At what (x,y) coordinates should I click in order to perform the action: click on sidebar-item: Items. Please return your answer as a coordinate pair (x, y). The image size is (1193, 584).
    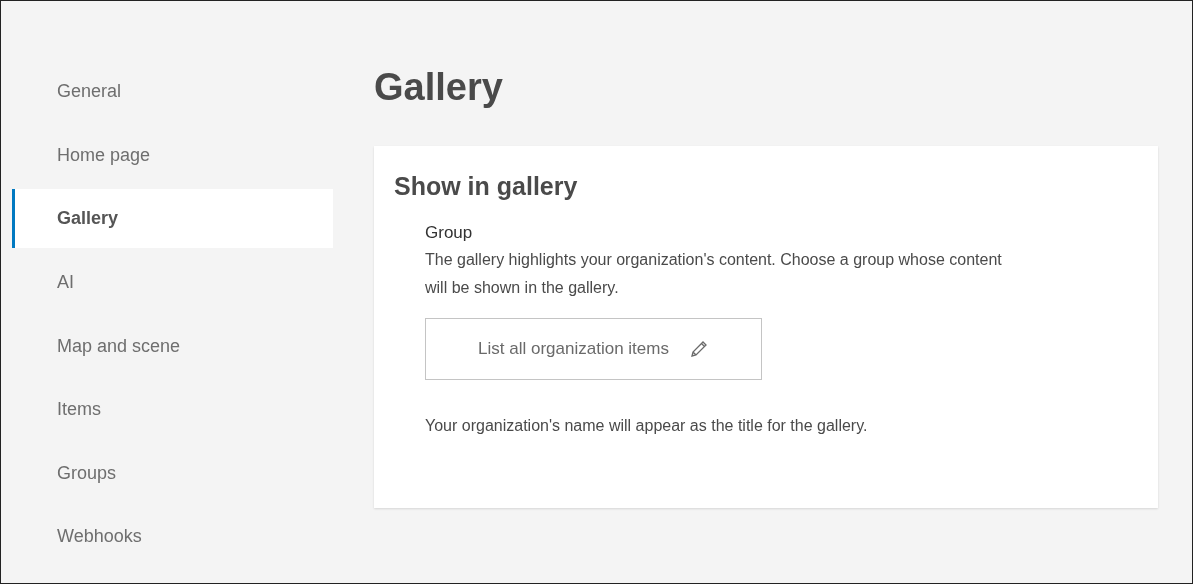
    Looking at the image, I should click on (172, 410).